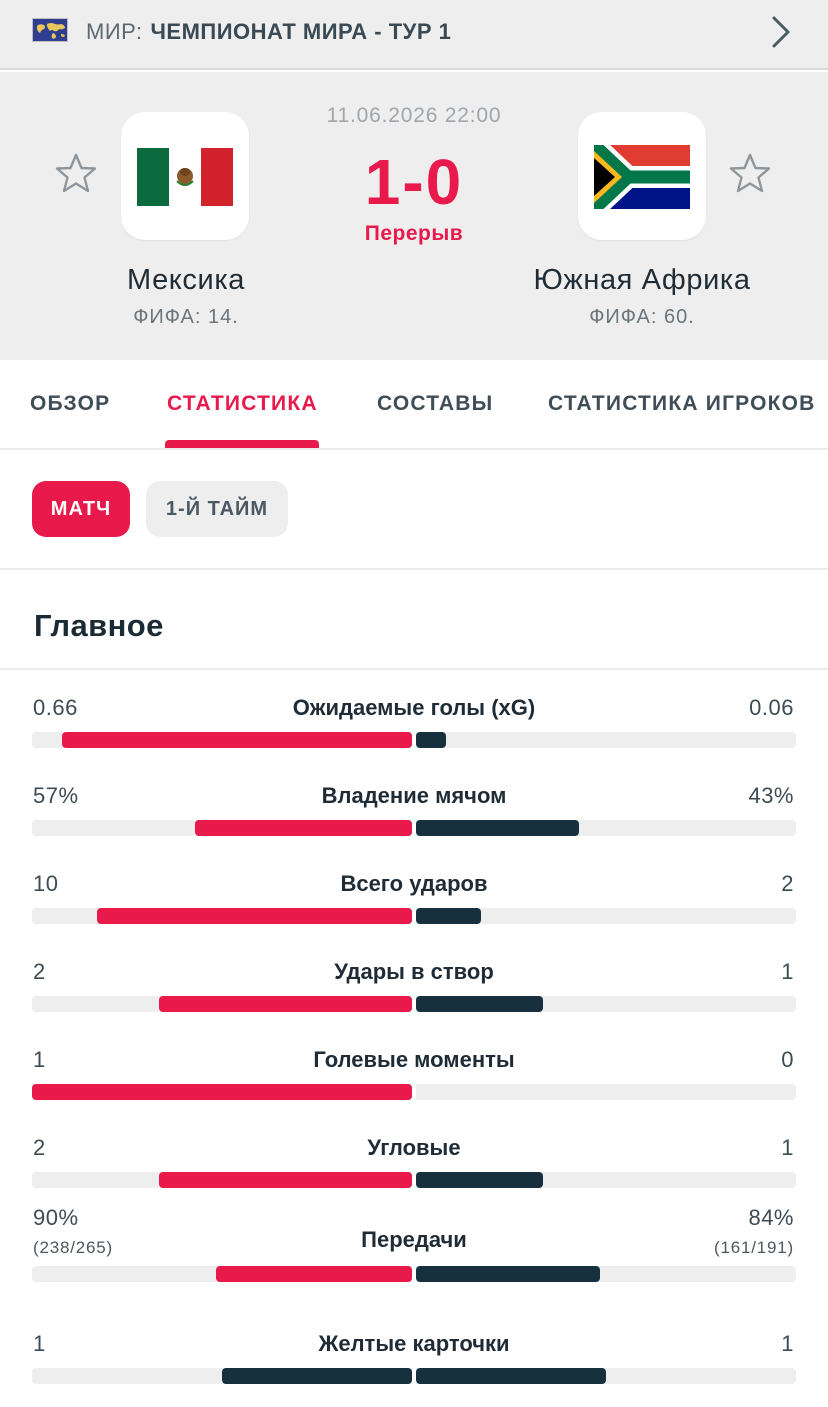 This screenshot has height=1407, width=828. Describe the element at coordinates (414, 1343) in the screenshot. I see `stat-label: Желтые карточки` at that location.